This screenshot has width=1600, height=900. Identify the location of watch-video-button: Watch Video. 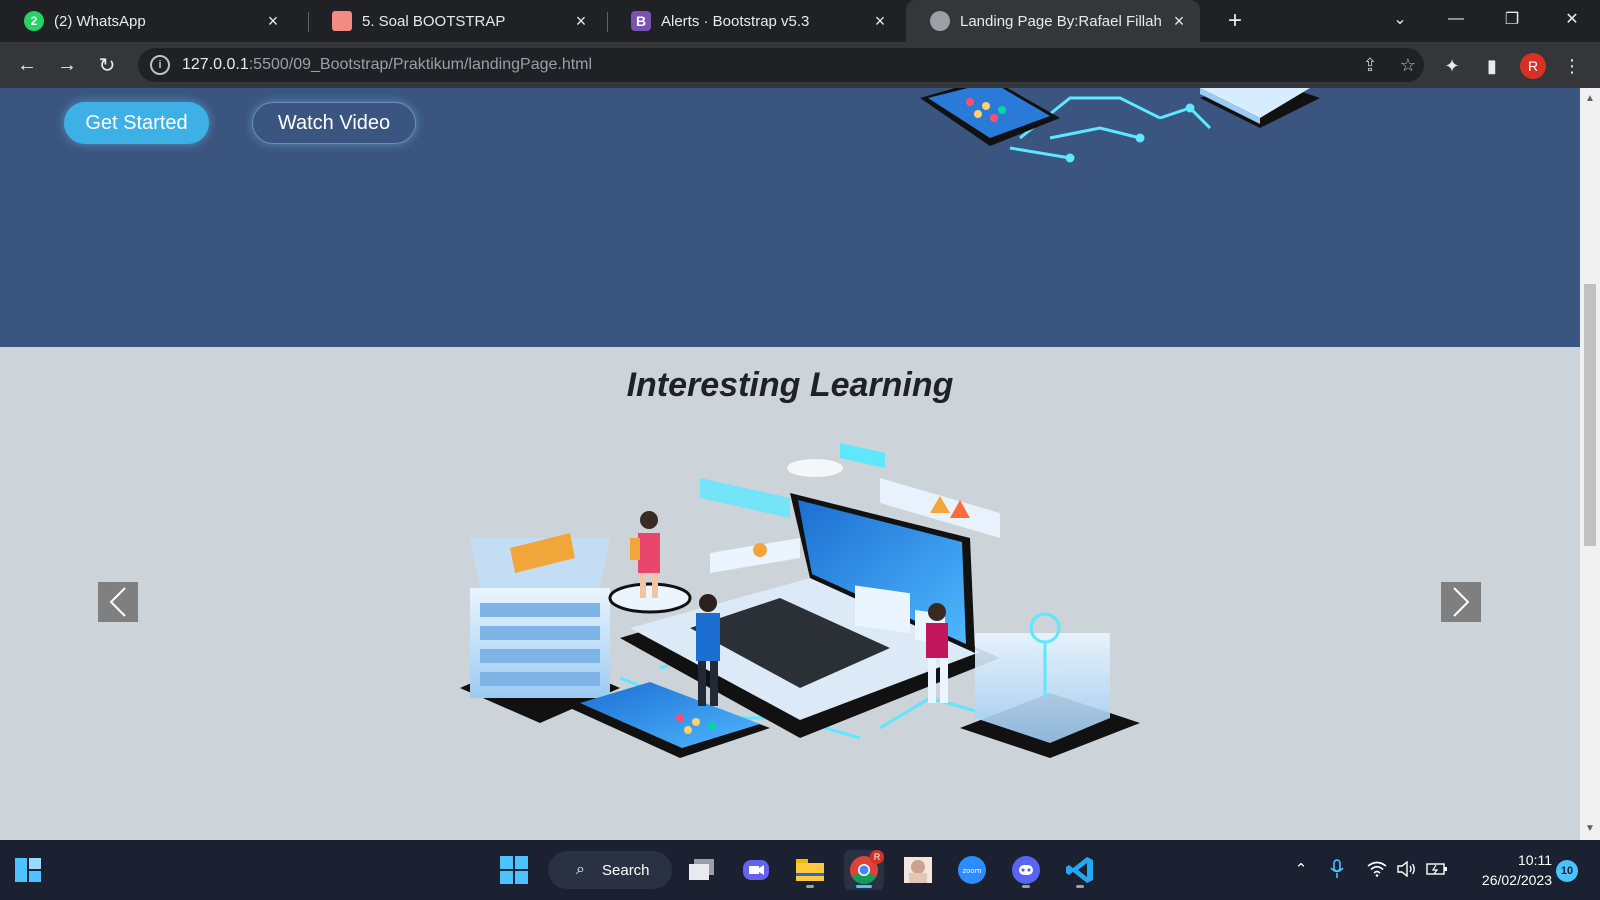
(334, 123).